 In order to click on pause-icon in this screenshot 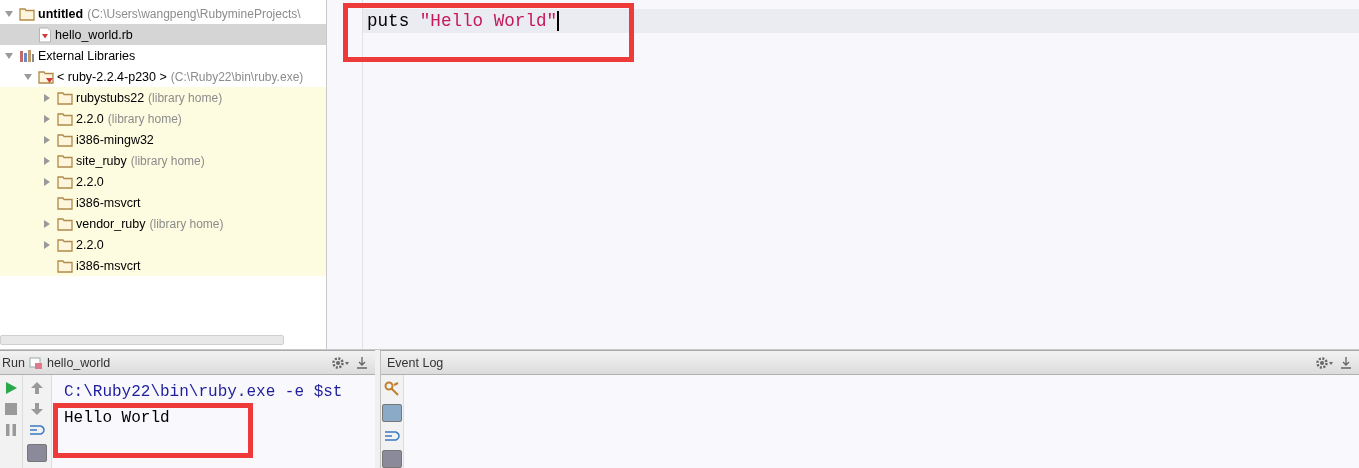, I will do `click(11, 430)`.